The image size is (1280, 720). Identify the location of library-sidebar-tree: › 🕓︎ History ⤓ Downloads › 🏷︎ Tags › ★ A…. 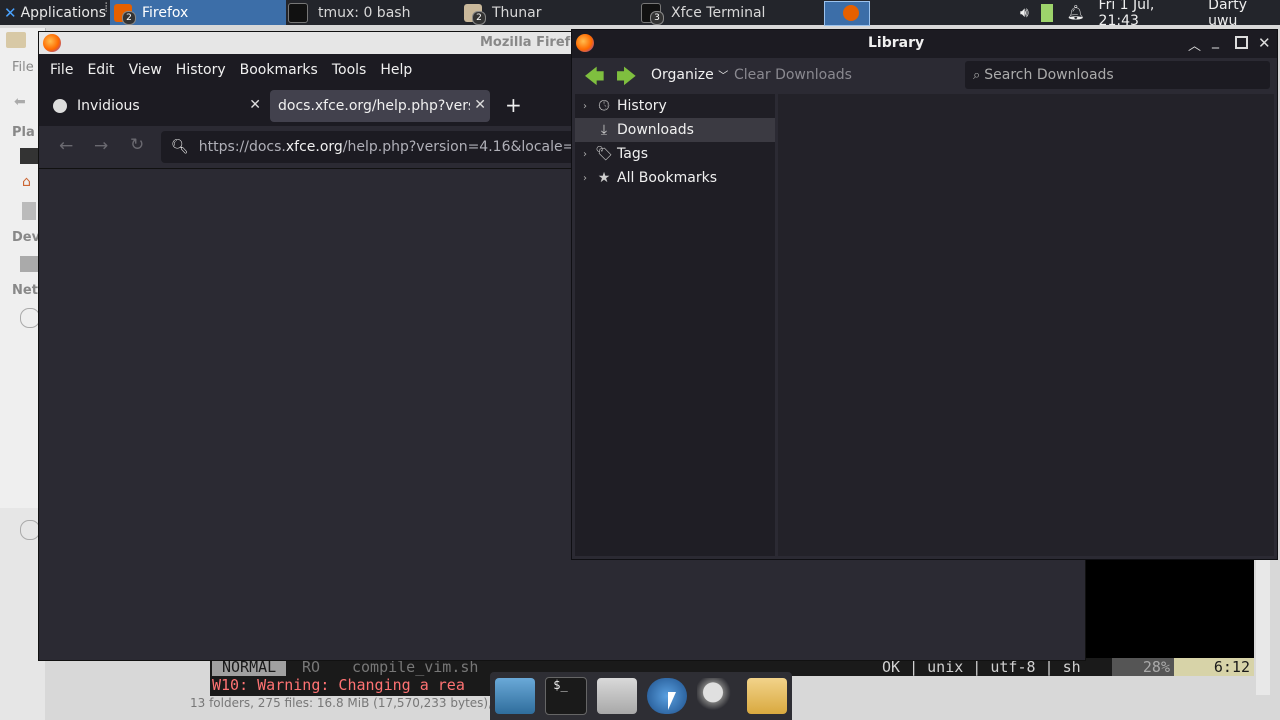
(675, 325).